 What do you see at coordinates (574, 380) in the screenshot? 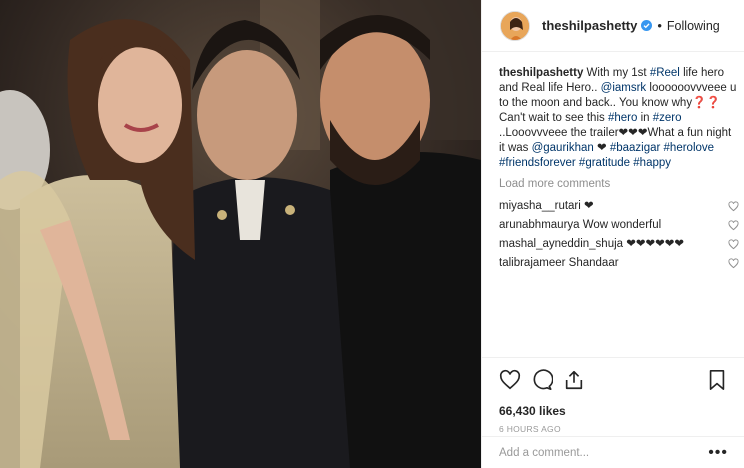
I see `share-icon` at bounding box center [574, 380].